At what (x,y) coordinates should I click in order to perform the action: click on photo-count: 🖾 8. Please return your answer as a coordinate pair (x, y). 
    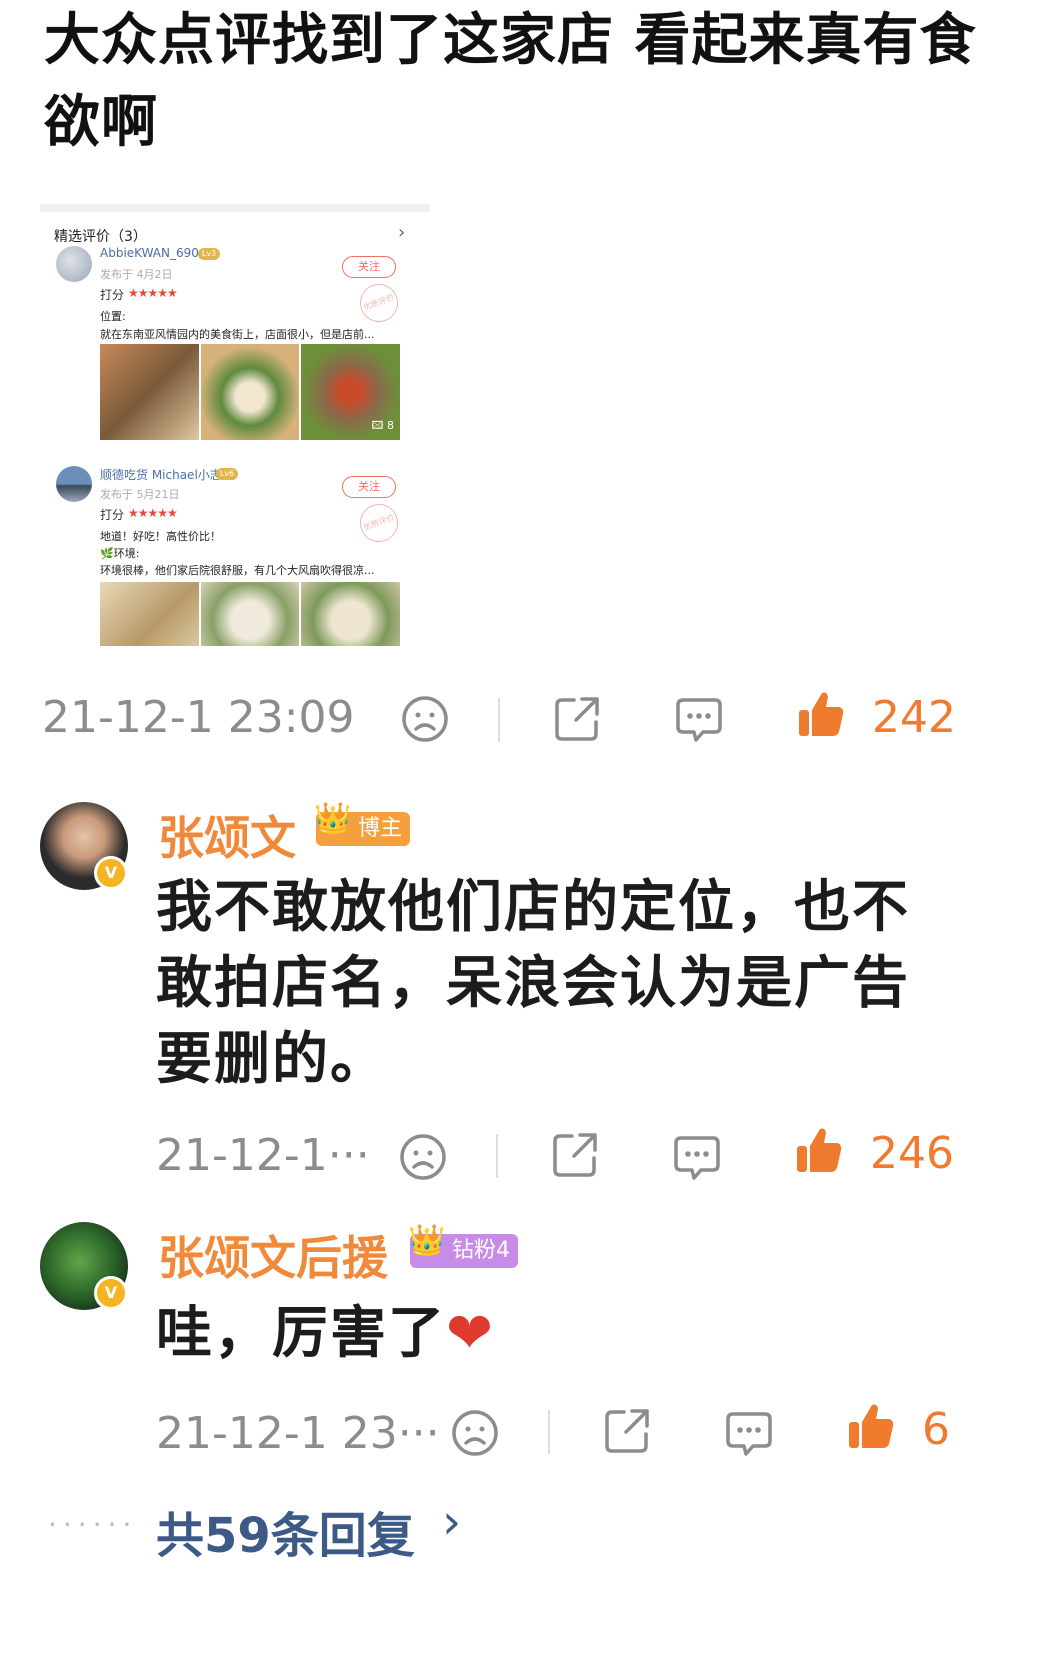
    Looking at the image, I should click on (383, 425).